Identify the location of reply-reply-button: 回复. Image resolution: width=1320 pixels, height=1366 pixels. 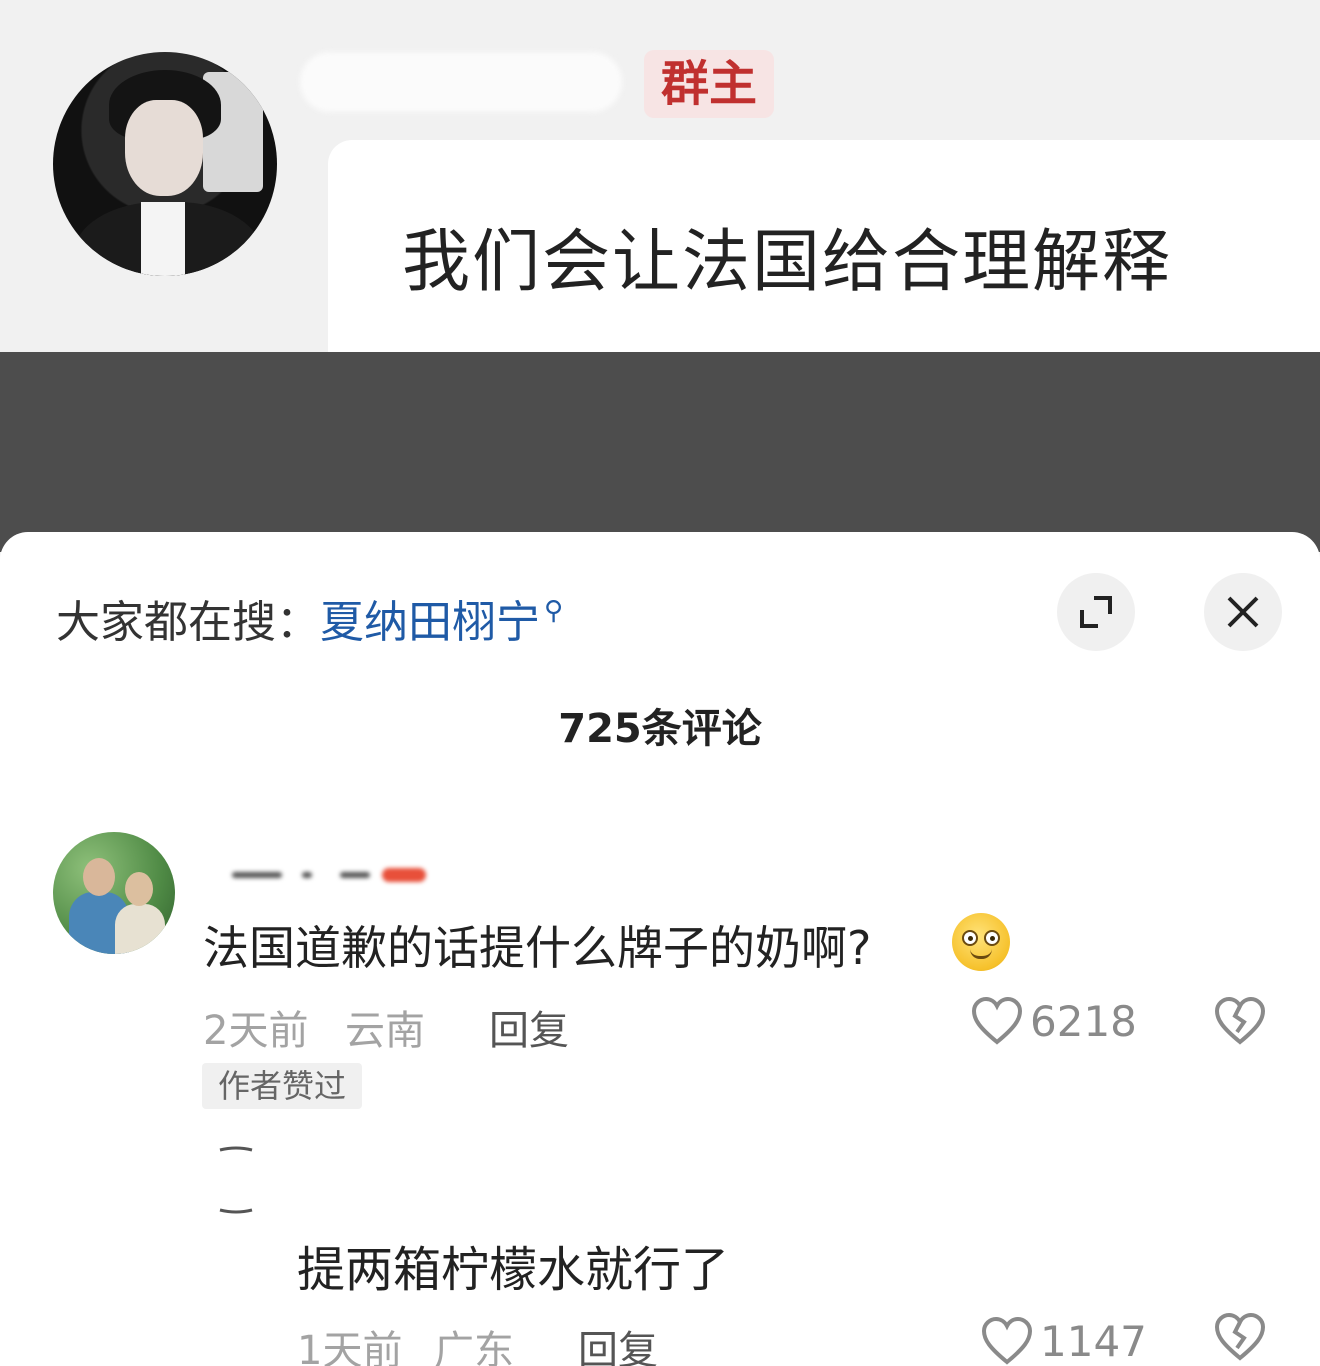
(618, 1342).